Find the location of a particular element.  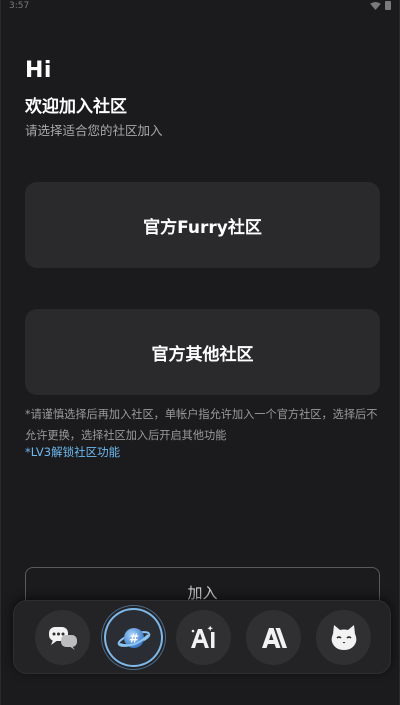

furry-community-option: 官方Furry社区 is located at coordinates (202, 225).